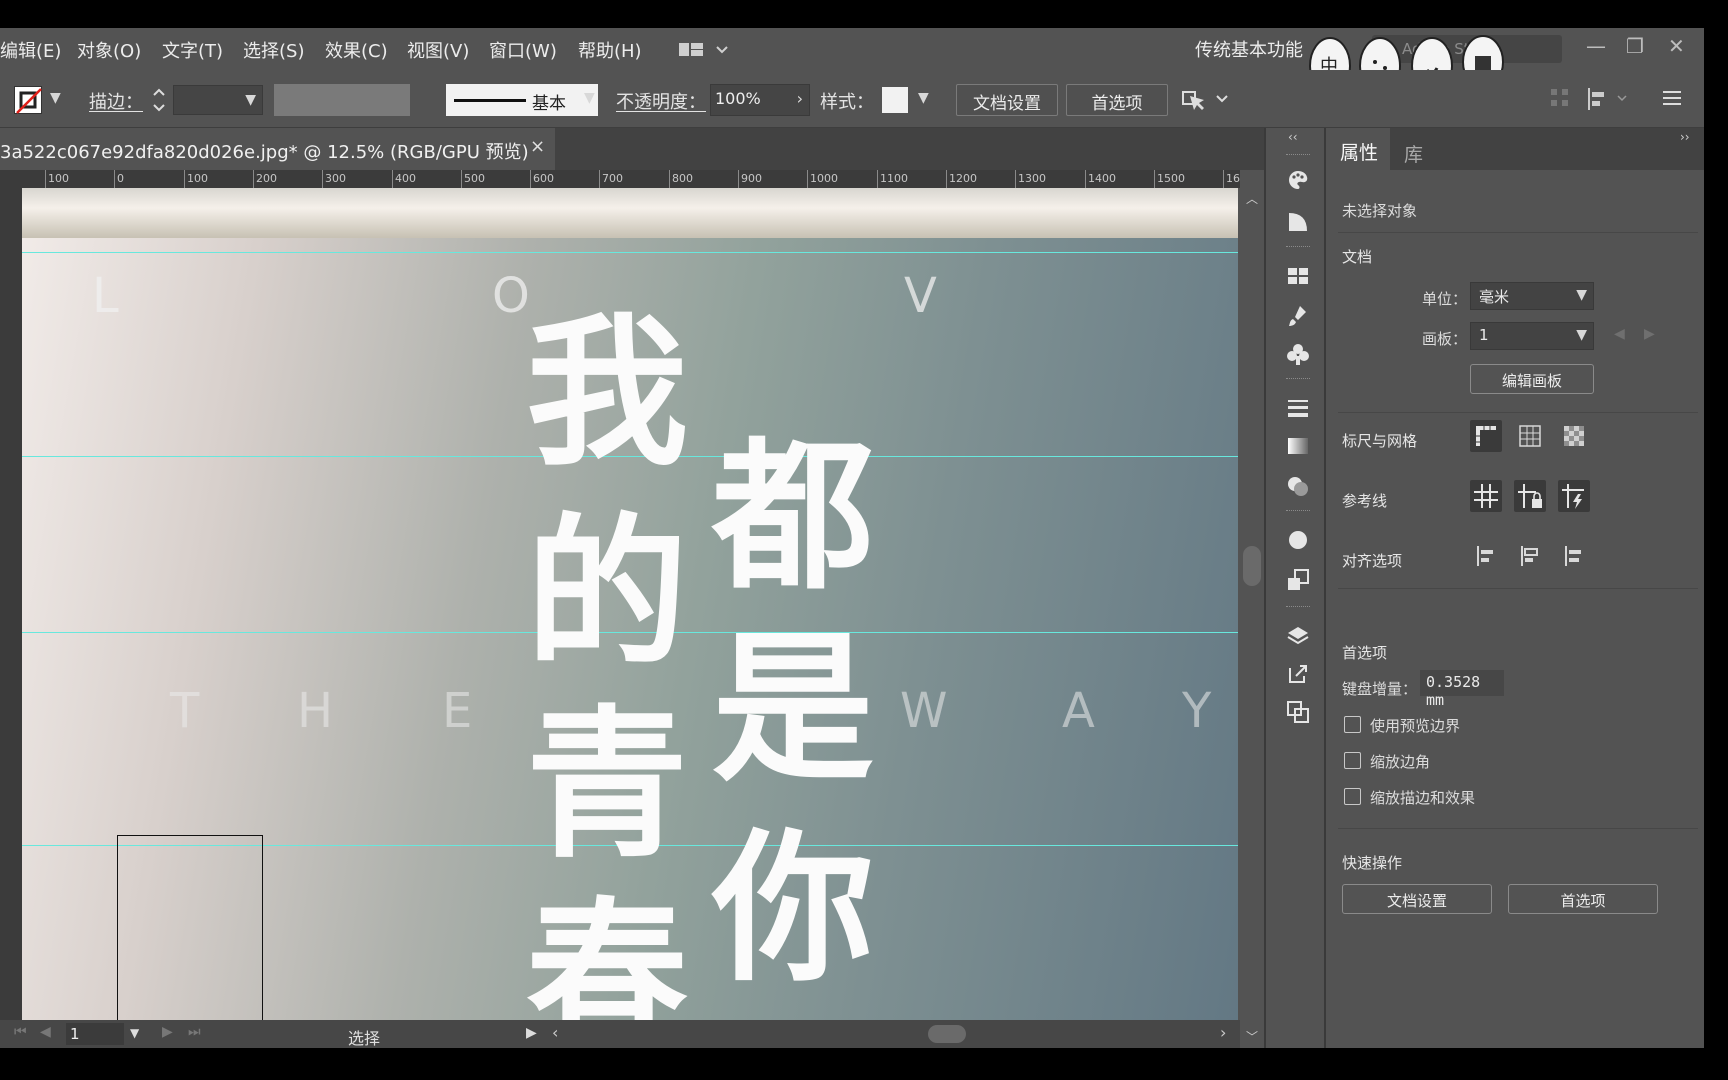 Image resolution: width=1728 pixels, height=1080 pixels. What do you see at coordinates (1672, 98) in the screenshot?
I see `panel-menu-icon` at bounding box center [1672, 98].